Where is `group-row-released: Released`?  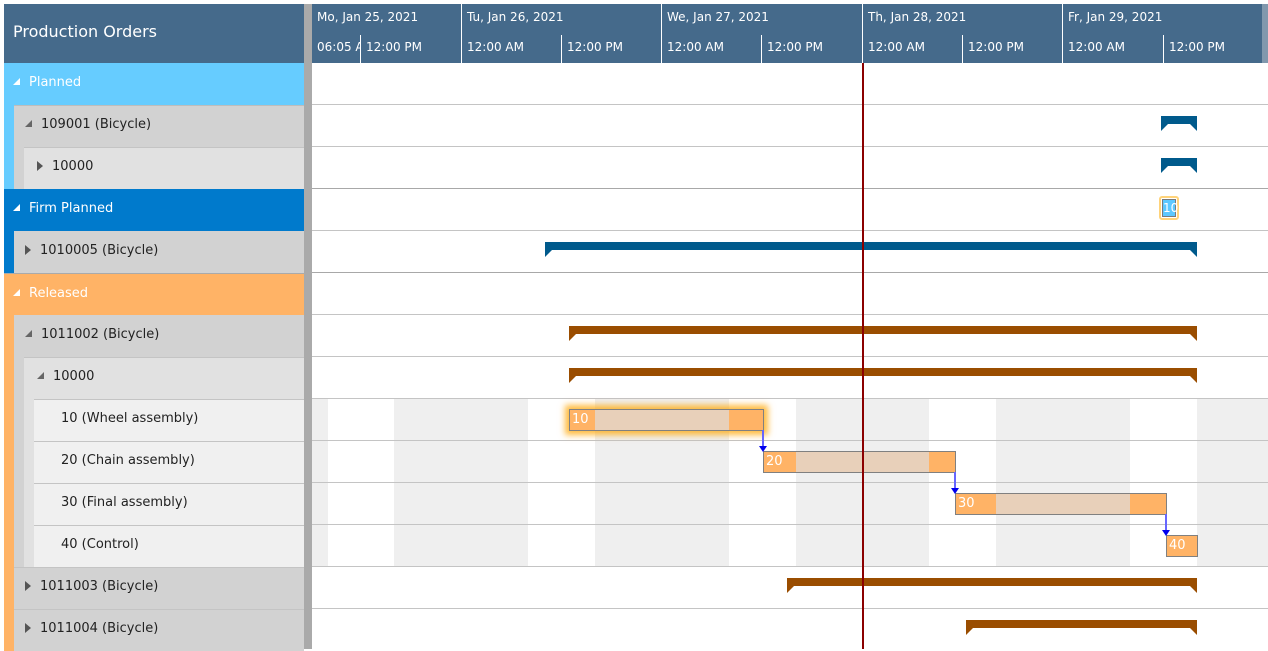
group-row-released: Released is located at coordinates (154, 294).